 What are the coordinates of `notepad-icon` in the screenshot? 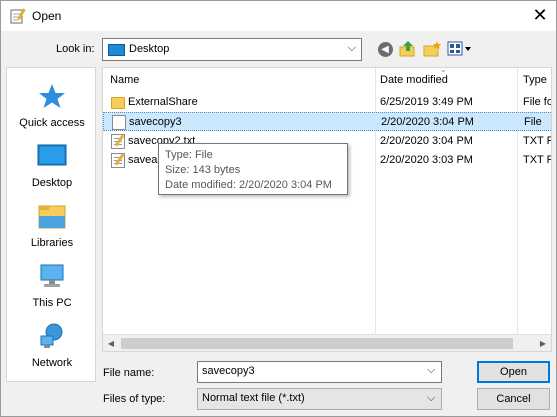 It's located at (18, 16).